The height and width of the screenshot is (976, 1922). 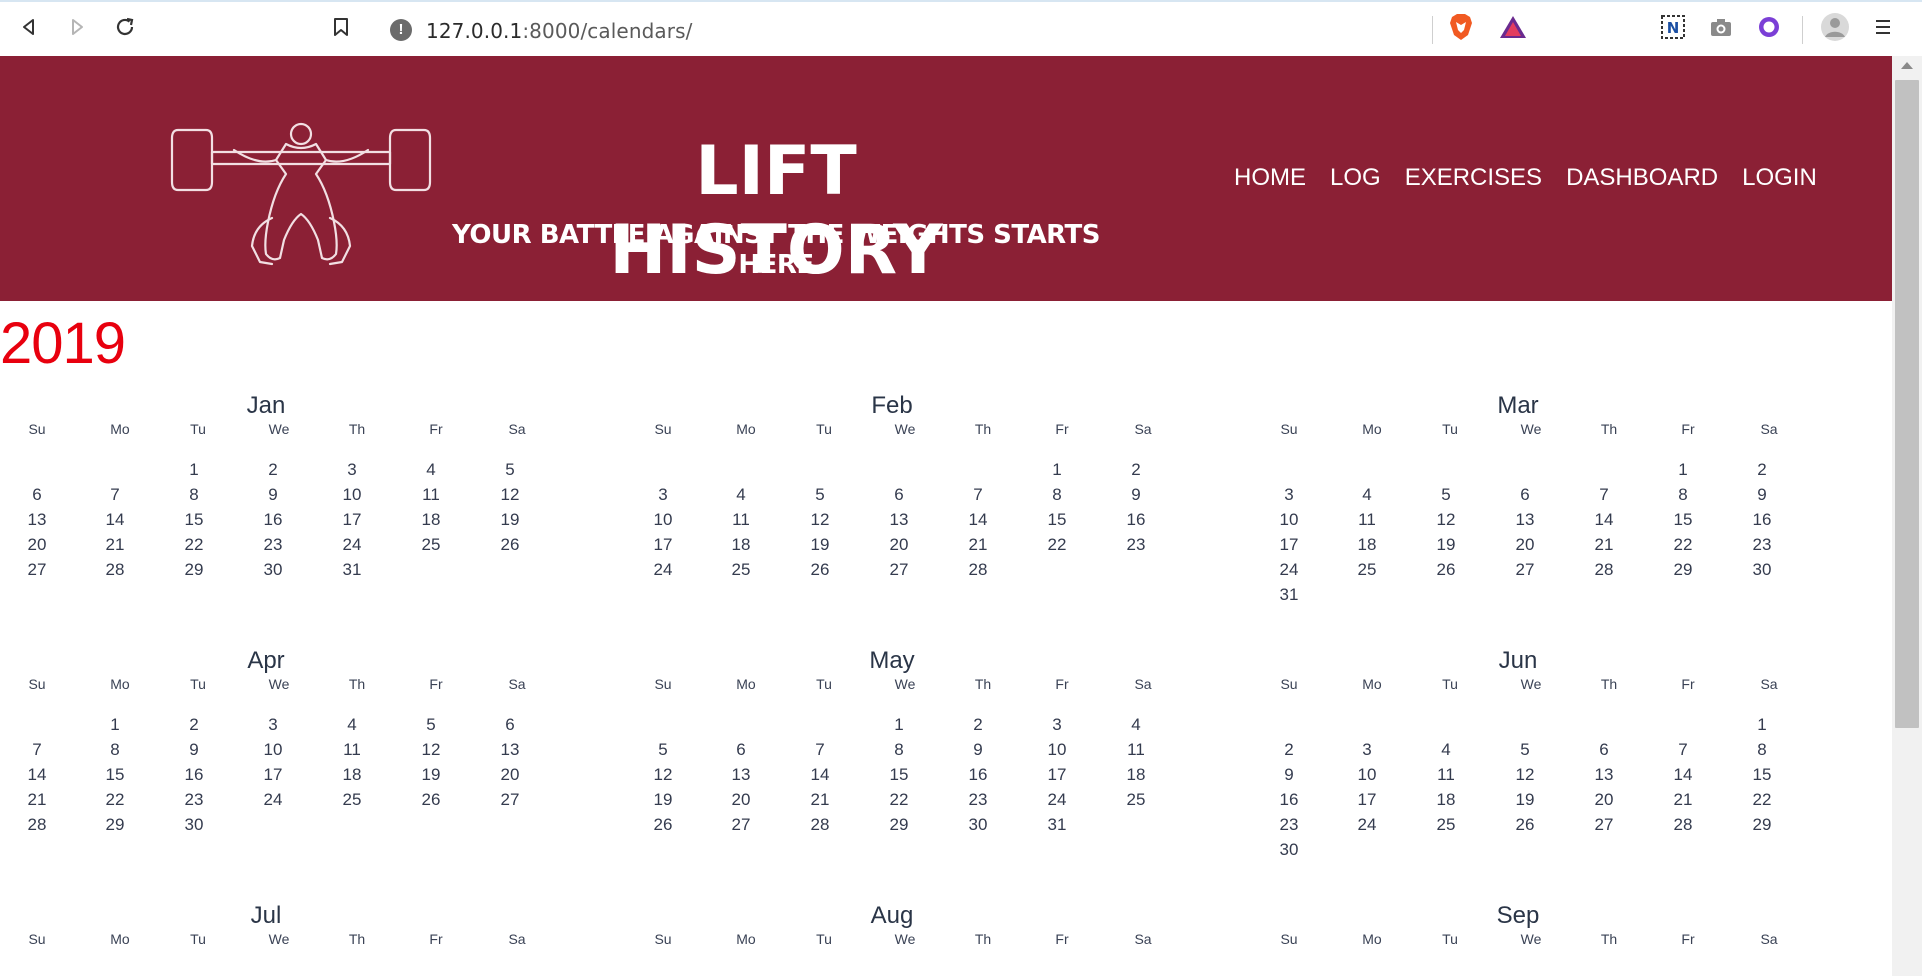 I want to click on scroll-thumb, so click(x=1907, y=404).